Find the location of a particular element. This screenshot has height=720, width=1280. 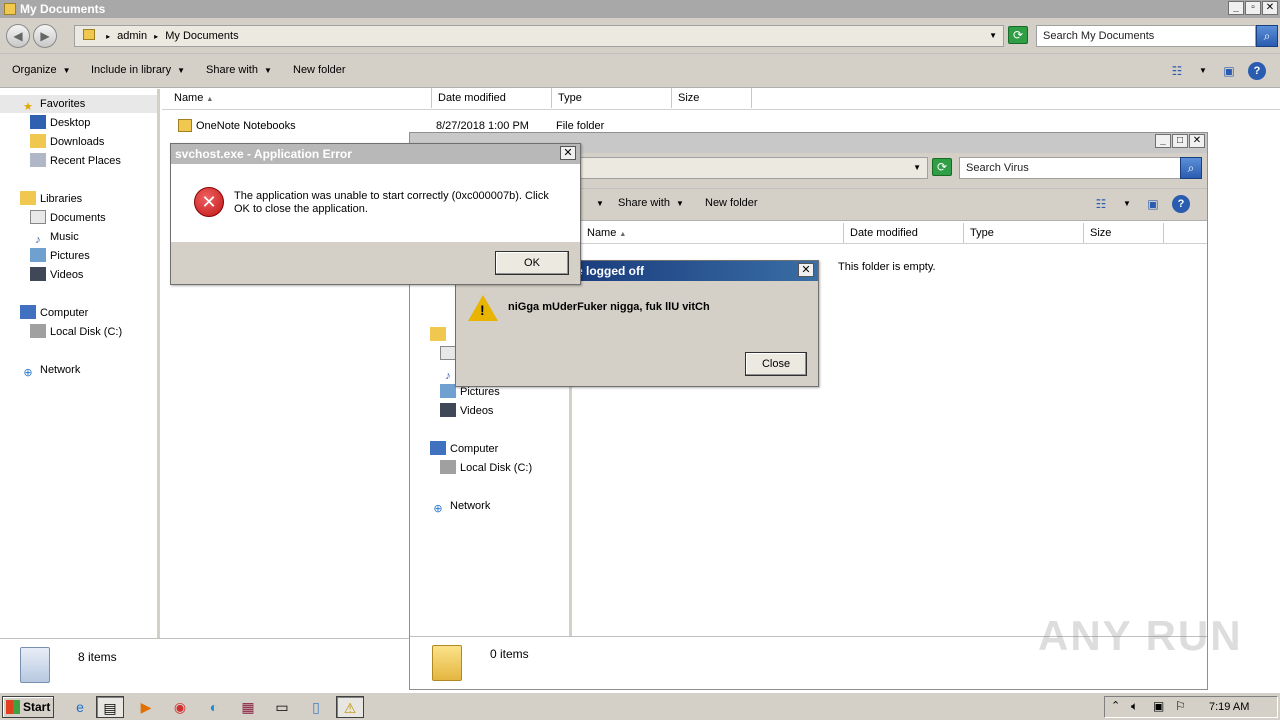

ok-button: OK is located at coordinates (532, 263).